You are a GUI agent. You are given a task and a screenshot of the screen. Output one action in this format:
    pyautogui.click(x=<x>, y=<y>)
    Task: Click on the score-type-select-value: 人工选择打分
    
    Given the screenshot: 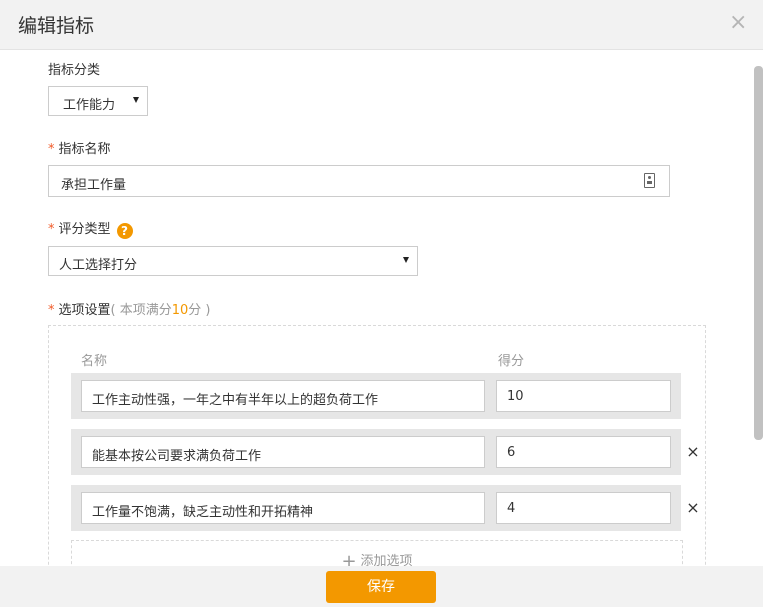 What is the action you would take?
    pyautogui.click(x=98, y=265)
    